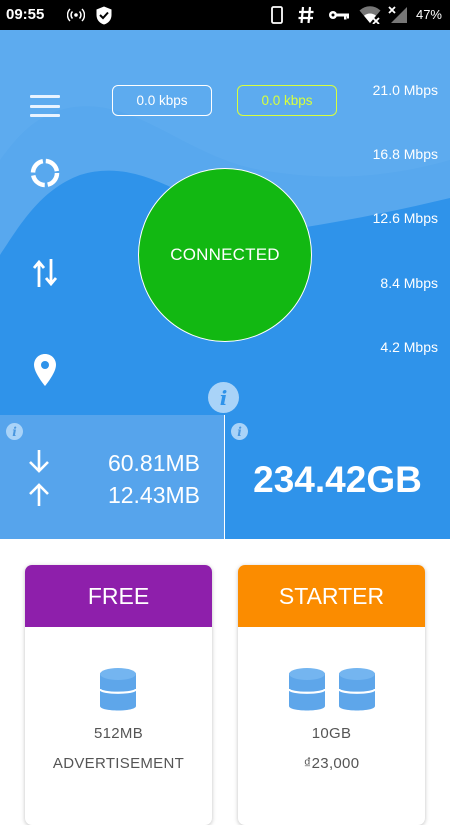 This screenshot has height=825, width=450. What do you see at coordinates (409, 283) in the screenshot?
I see `speed-scale-label: 8.4 Mbps` at bounding box center [409, 283].